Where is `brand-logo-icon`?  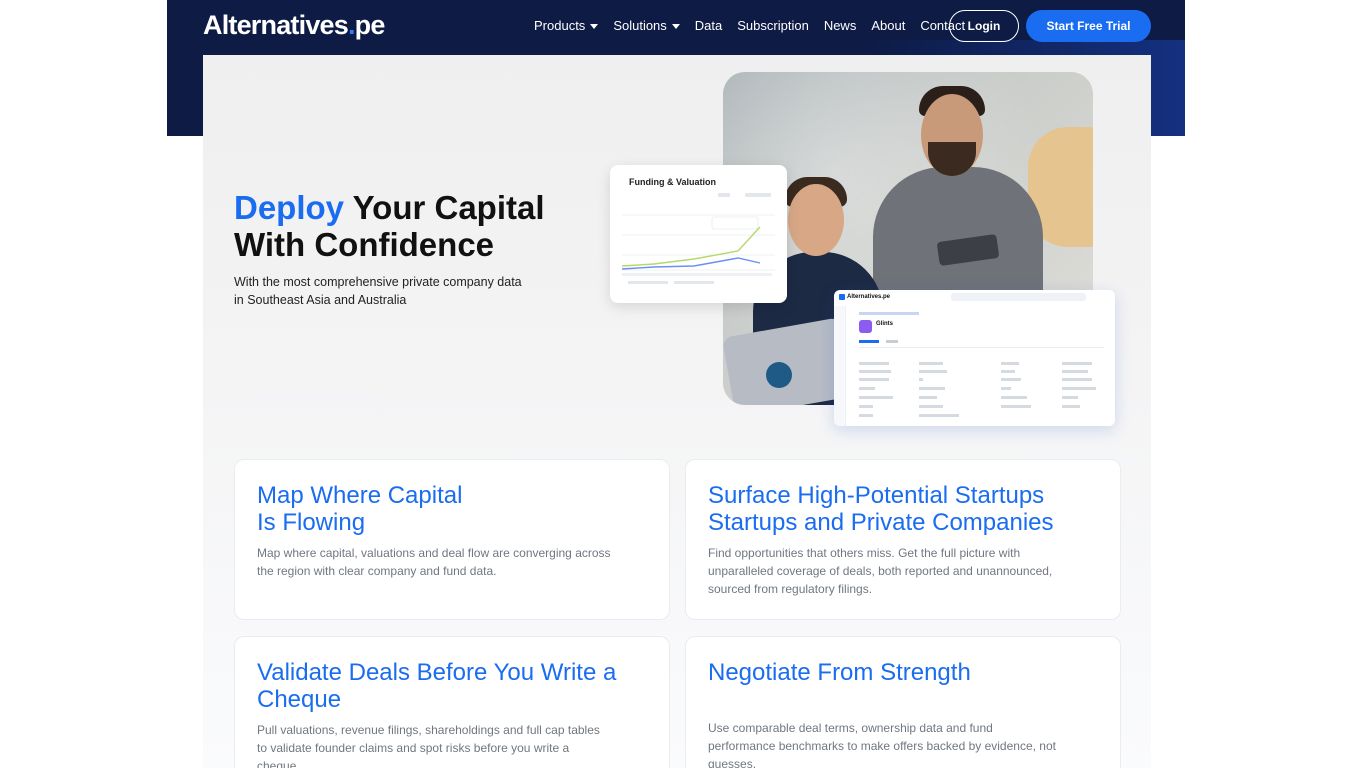 brand-logo-icon is located at coordinates (842, 297).